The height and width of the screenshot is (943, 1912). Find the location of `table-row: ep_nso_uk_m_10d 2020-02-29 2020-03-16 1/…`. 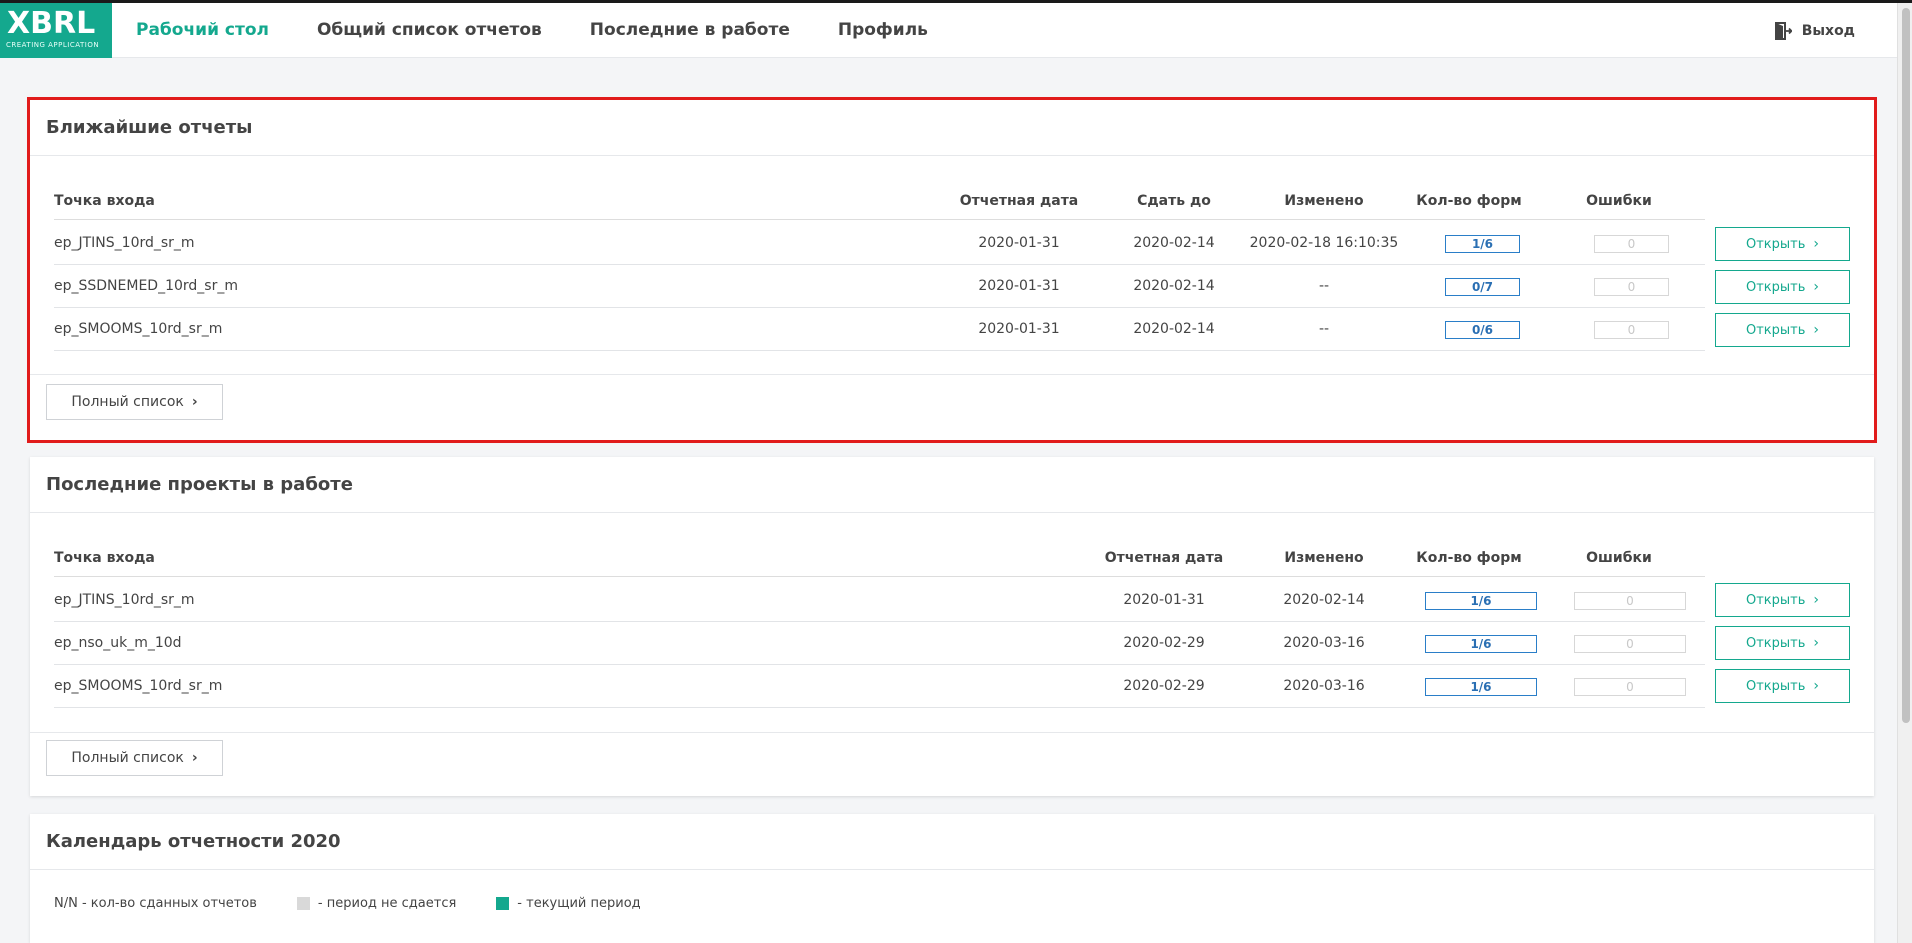

table-row: ep_nso_uk_m_10d 2020-02-29 2020-03-16 1/… is located at coordinates (879, 643).